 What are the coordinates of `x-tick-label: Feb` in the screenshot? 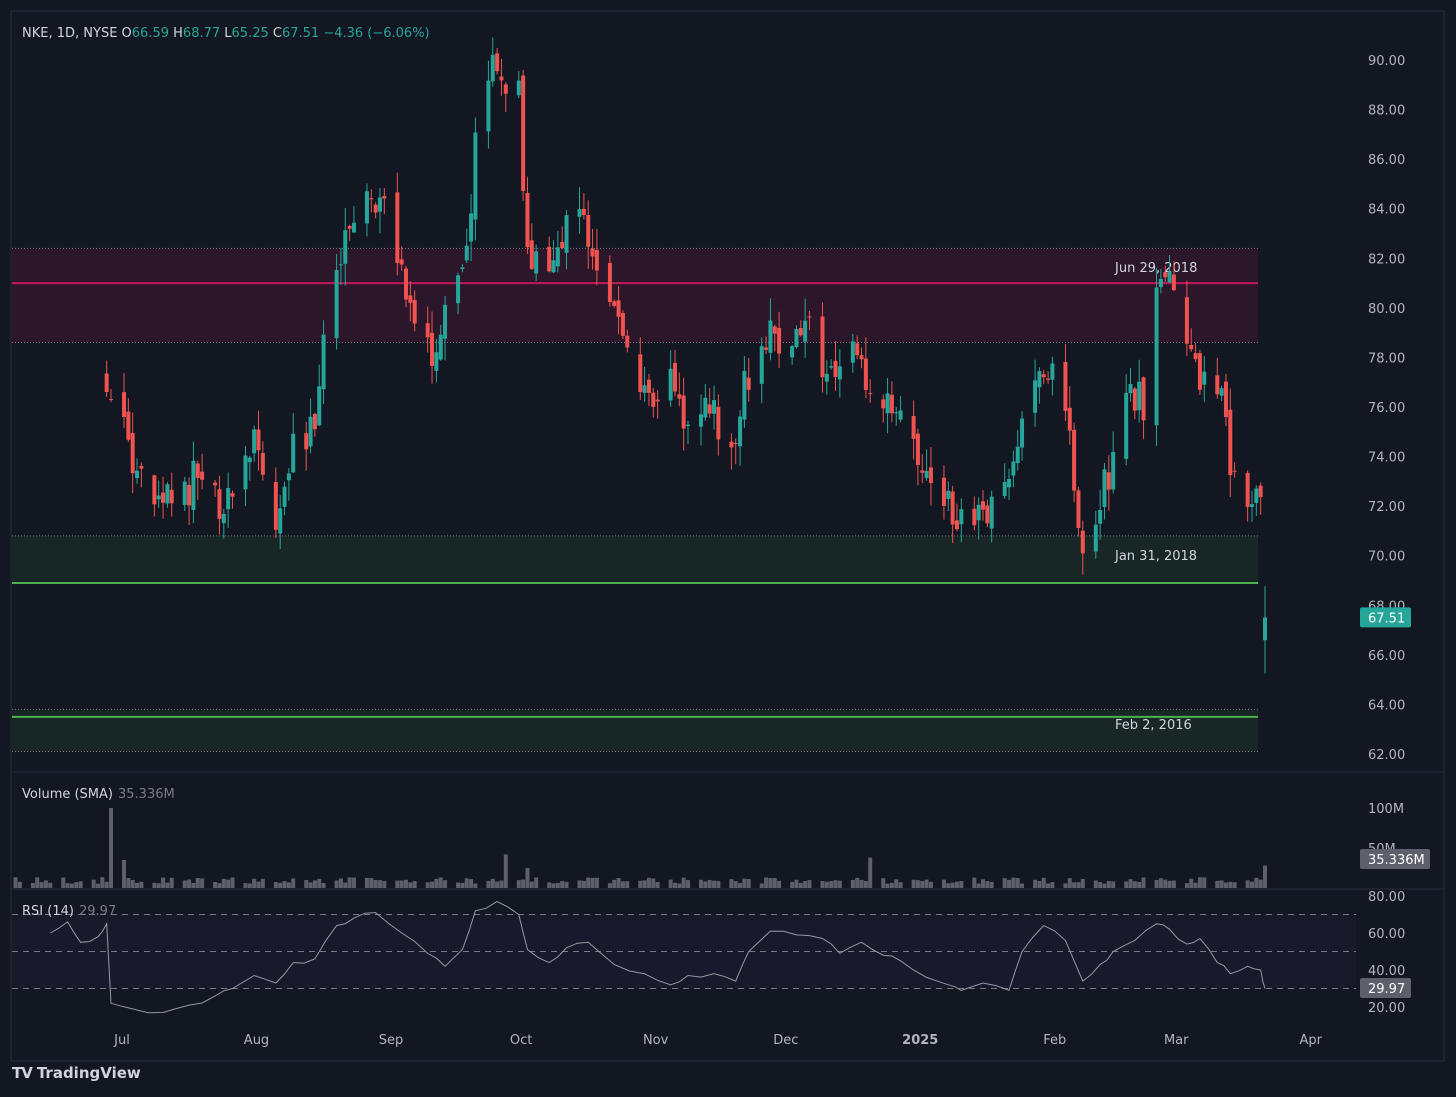 It's located at (1054, 1040).